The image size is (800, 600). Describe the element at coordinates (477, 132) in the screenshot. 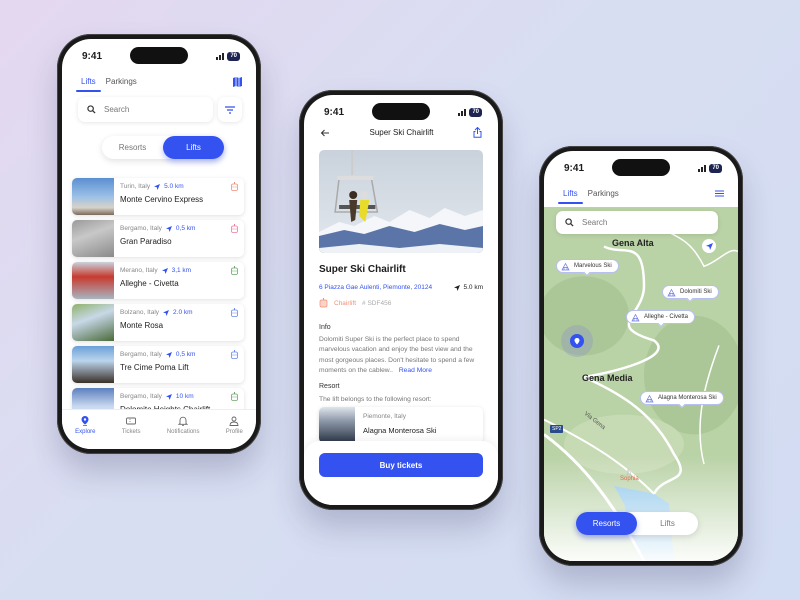

I see `share-icon` at that location.